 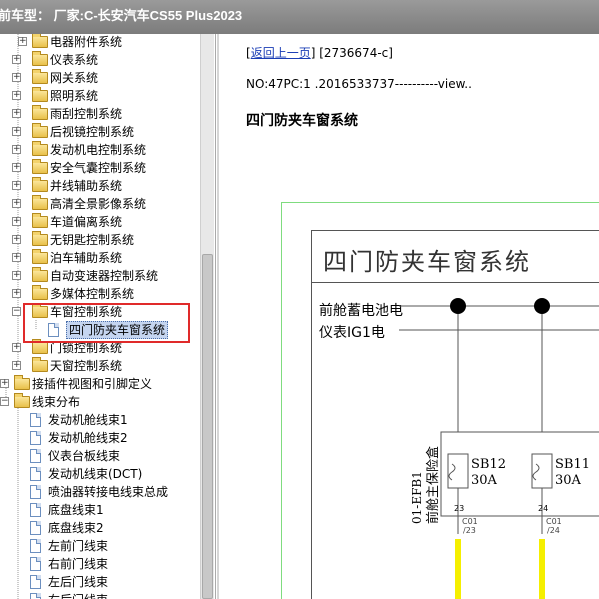 I want to click on tree-item: + 安全气囊控制系统, so click(x=100, y=168).